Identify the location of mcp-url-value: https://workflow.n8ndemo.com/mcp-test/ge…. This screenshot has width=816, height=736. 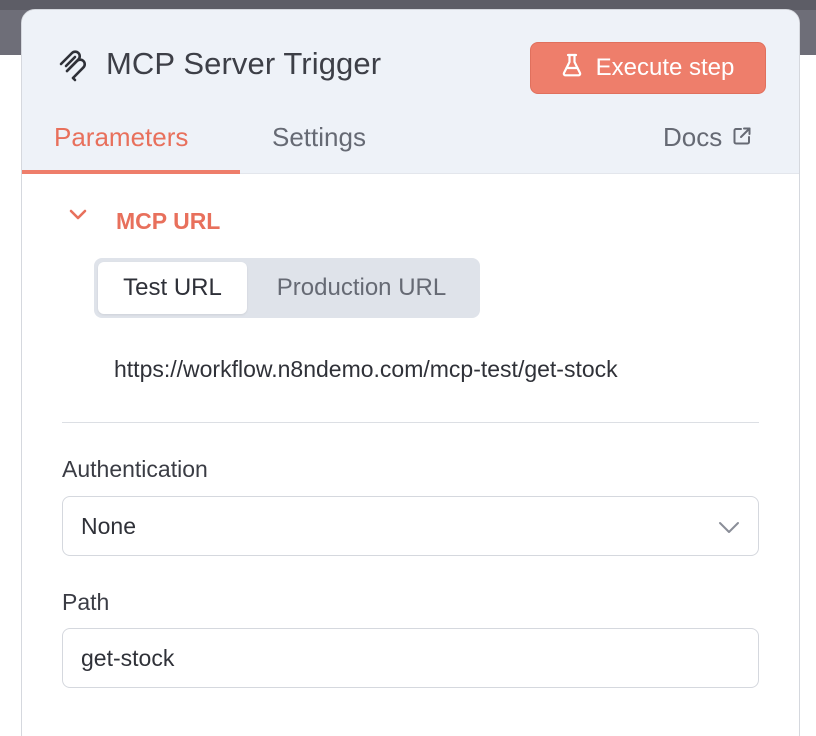
(366, 369).